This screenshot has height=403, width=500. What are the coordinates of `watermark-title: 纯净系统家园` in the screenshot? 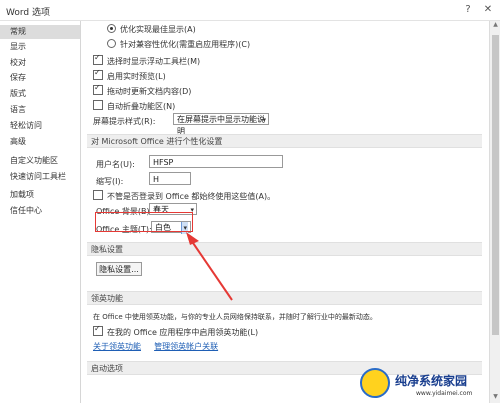 It's located at (431, 381).